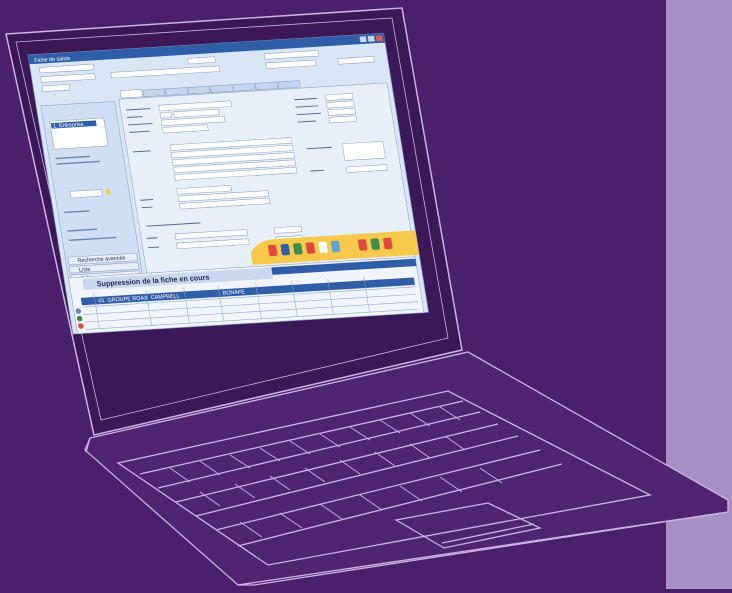  Describe the element at coordinates (363, 39) in the screenshot. I see `minimize-button` at that location.